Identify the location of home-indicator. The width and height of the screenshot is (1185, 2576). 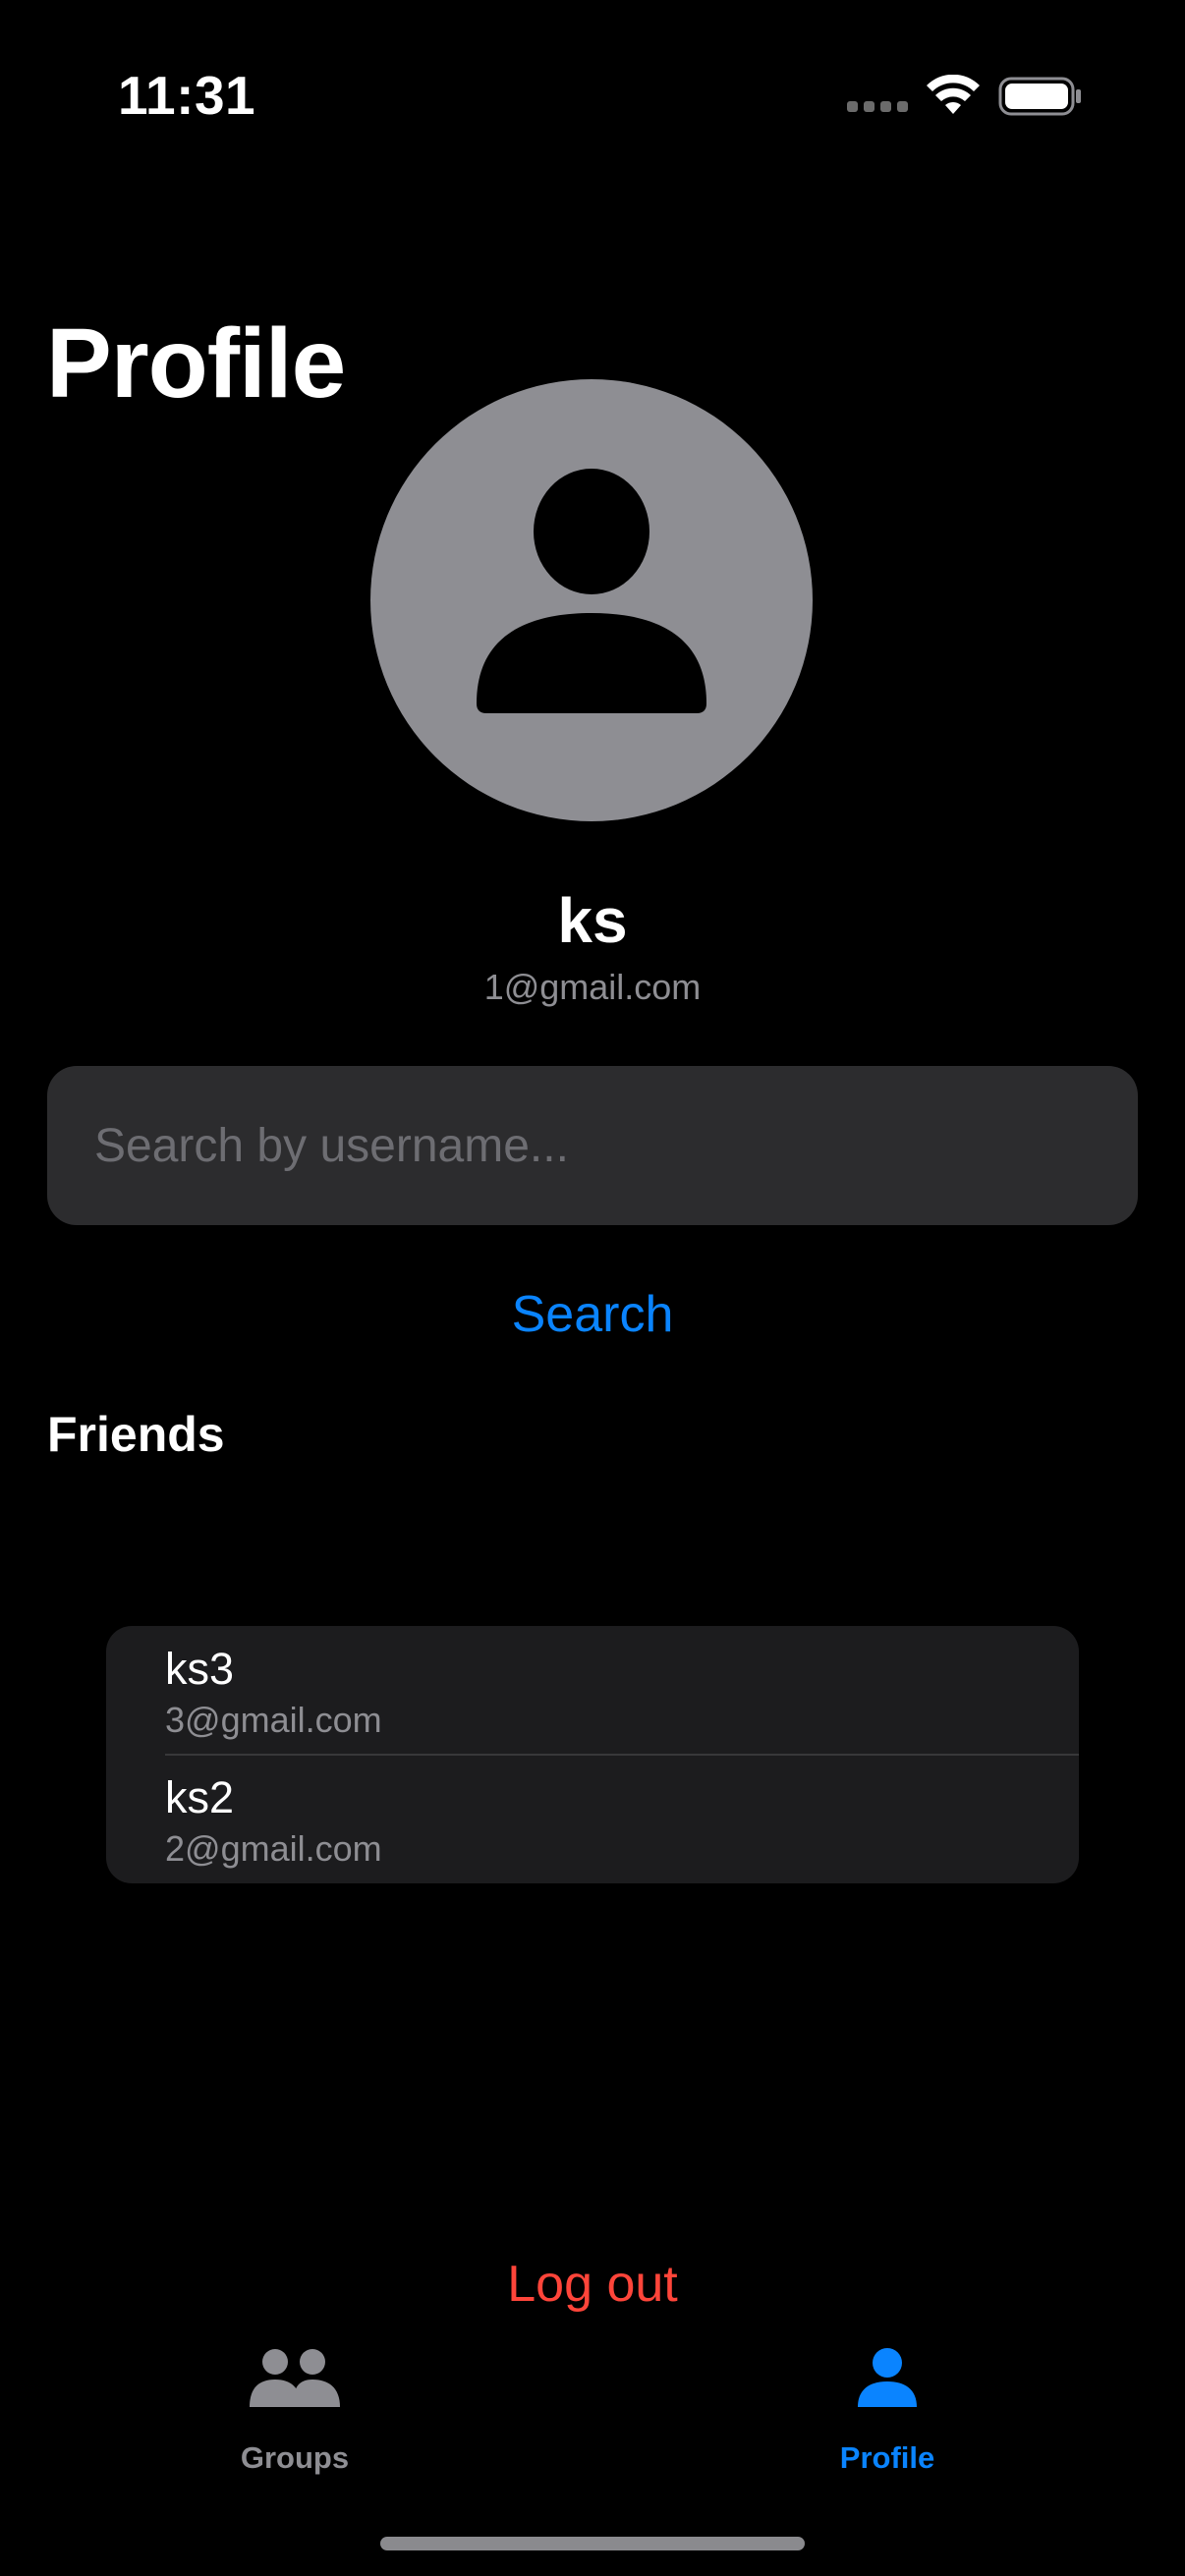
(592, 2543).